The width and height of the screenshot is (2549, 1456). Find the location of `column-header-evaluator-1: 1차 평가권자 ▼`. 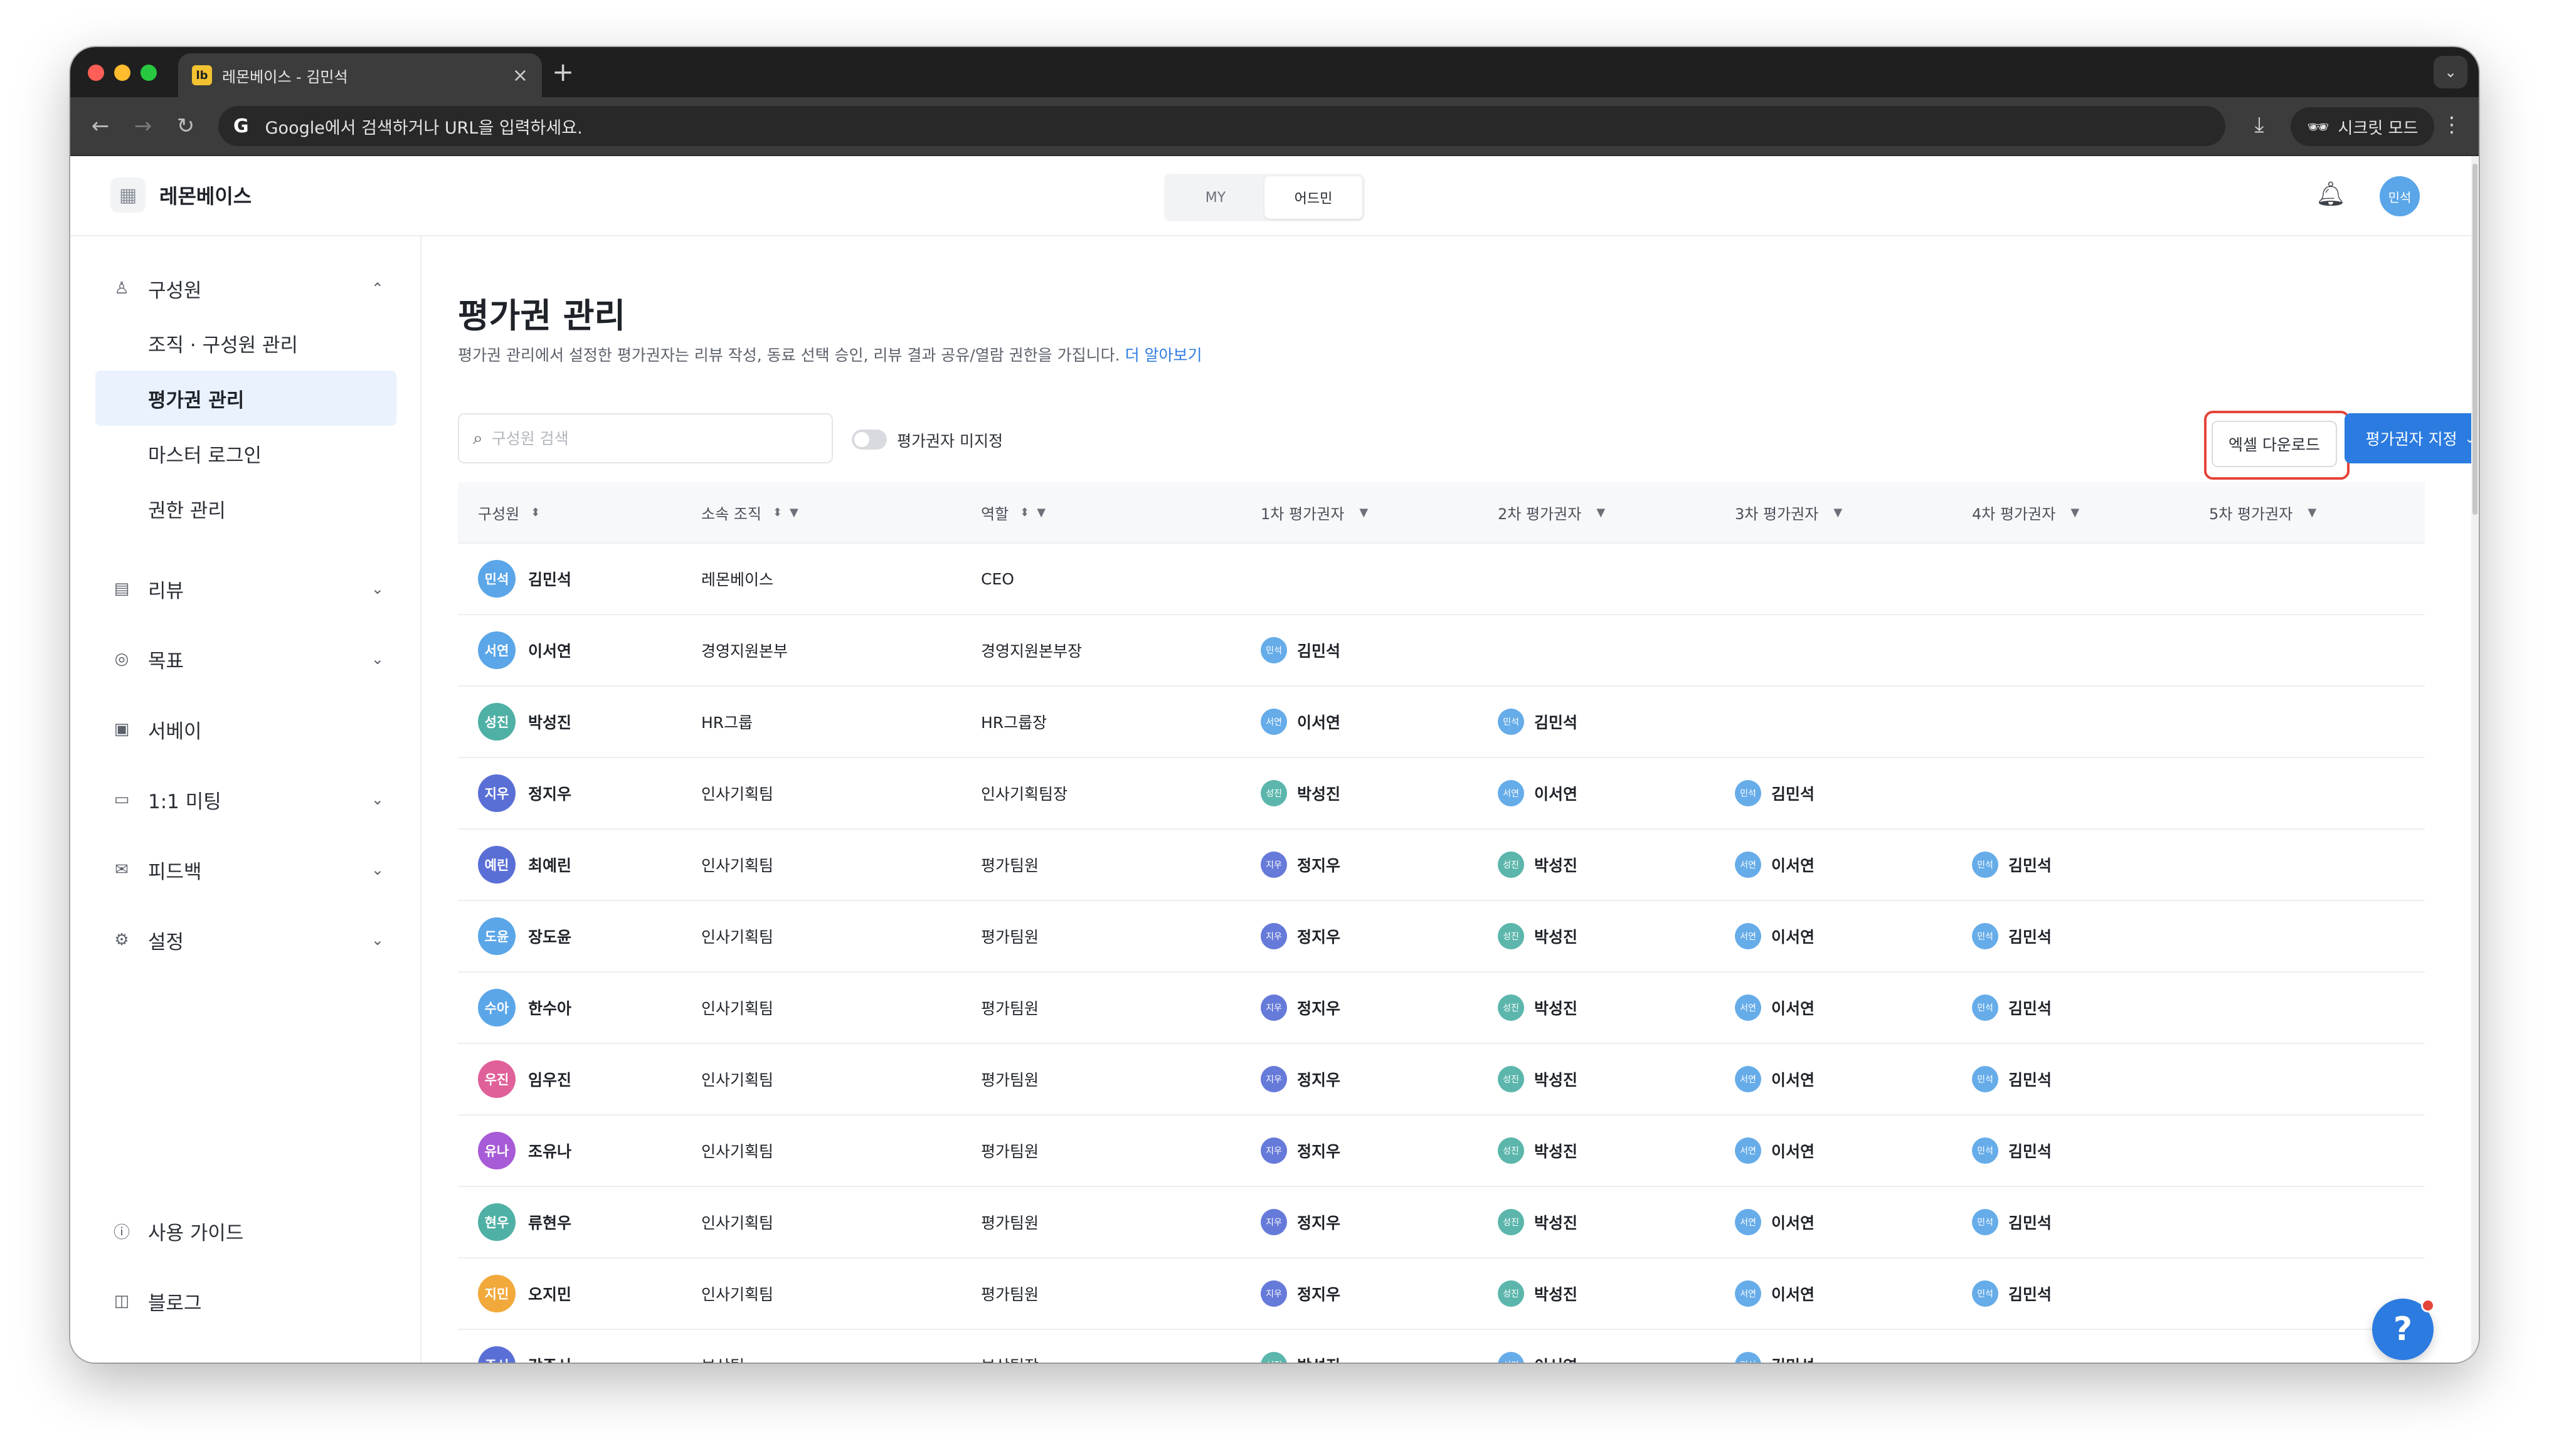

column-header-evaluator-1: 1차 평가권자 ▼ is located at coordinates (1359, 513).